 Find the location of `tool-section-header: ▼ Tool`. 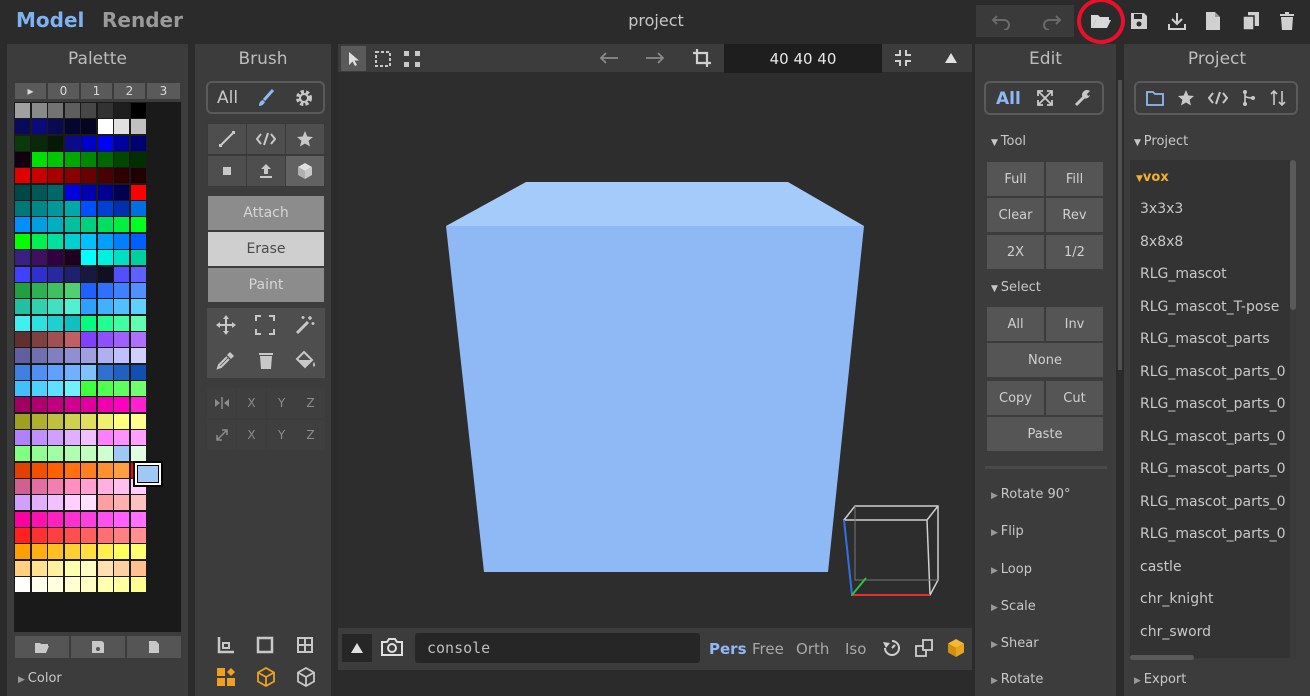

tool-section-header: ▼ Tool is located at coordinates (1008, 141).